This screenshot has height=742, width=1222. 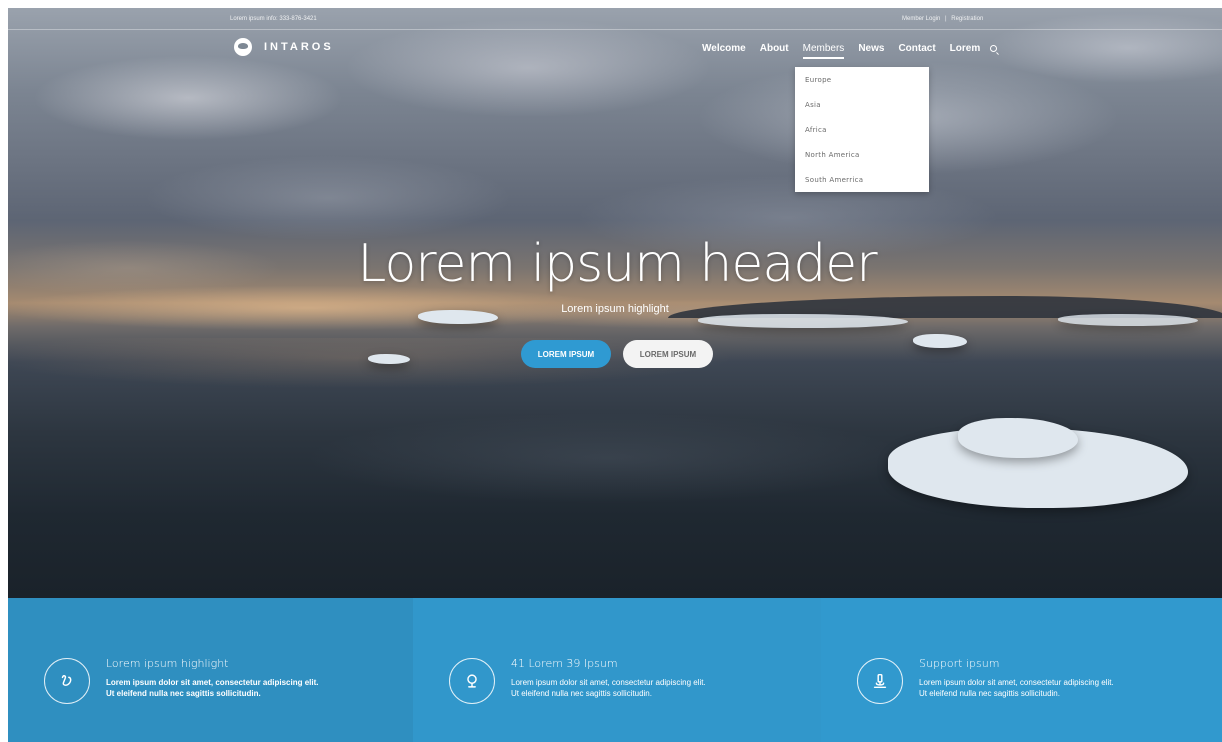 I want to click on member-login-link: Member Login, so click(x=921, y=19).